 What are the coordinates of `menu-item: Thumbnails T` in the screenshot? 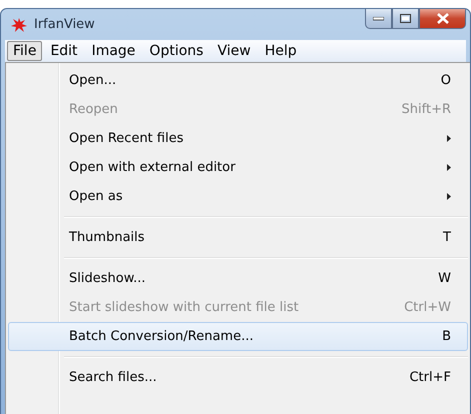 It's located at (238, 237).